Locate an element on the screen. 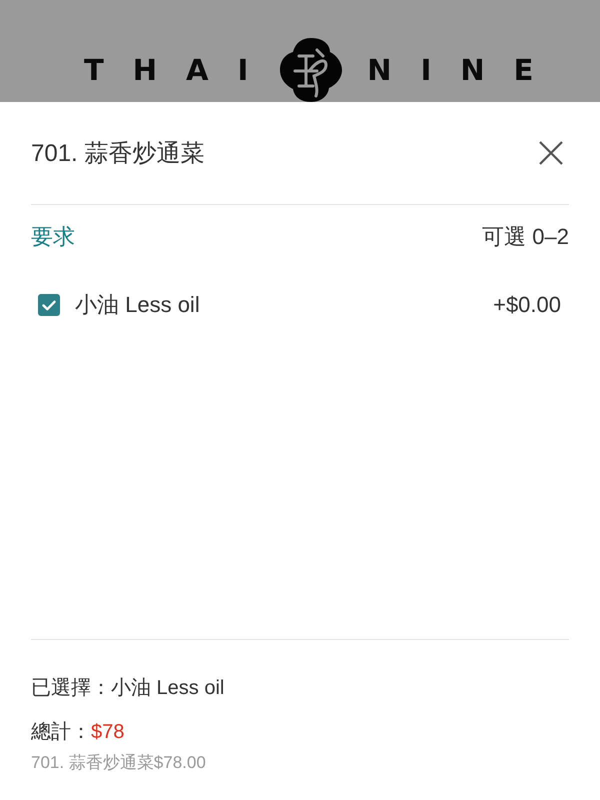  total-label: 總計： is located at coordinates (61, 732).